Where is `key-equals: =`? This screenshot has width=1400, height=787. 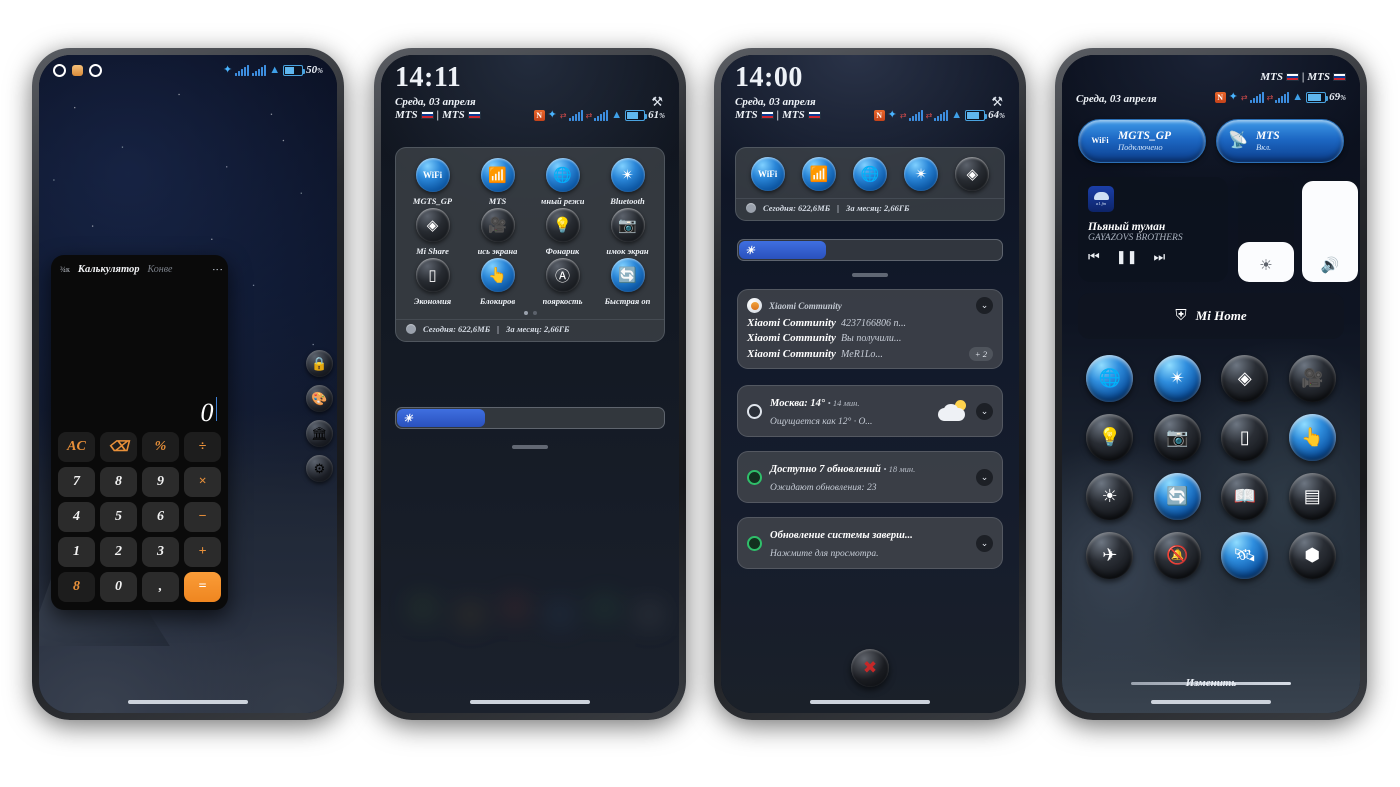 key-equals: = is located at coordinates (202, 587).